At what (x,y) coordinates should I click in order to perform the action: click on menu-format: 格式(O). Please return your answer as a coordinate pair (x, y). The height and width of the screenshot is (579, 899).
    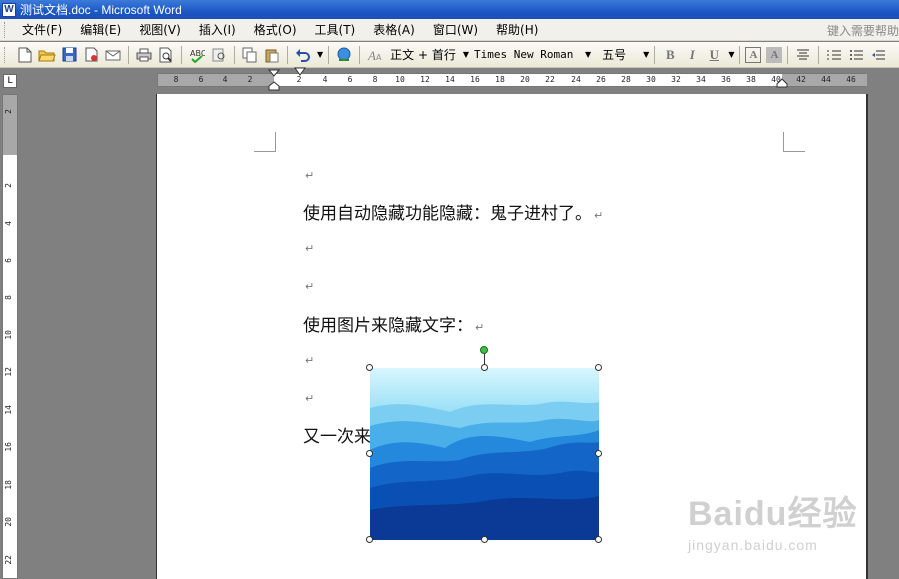
    Looking at the image, I should click on (275, 30).